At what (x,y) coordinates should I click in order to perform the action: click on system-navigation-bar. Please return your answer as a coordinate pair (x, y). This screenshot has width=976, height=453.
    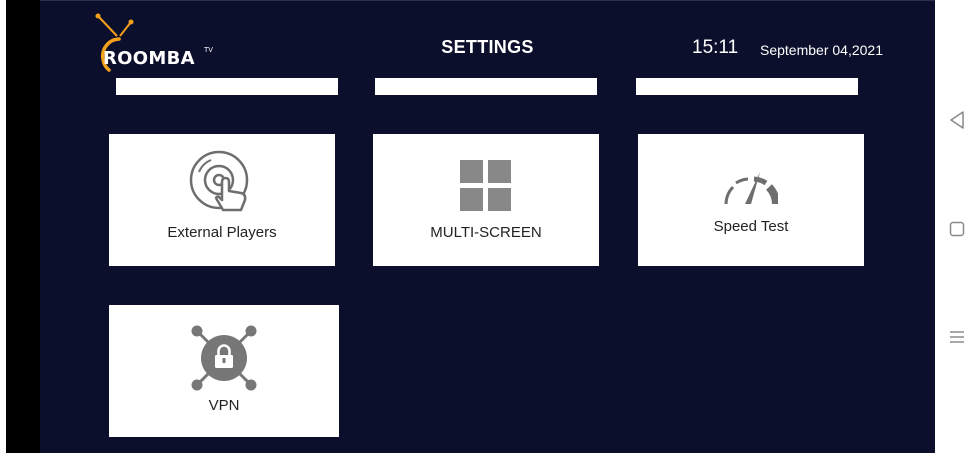
    Looking at the image, I should click on (955, 226).